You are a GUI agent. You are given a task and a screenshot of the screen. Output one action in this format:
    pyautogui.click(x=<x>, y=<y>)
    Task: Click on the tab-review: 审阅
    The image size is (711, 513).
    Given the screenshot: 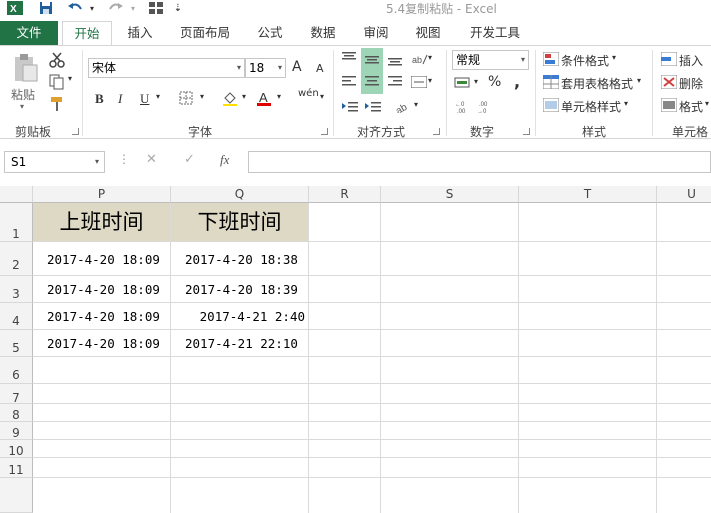 What is the action you would take?
    pyautogui.click(x=376, y=33)
    